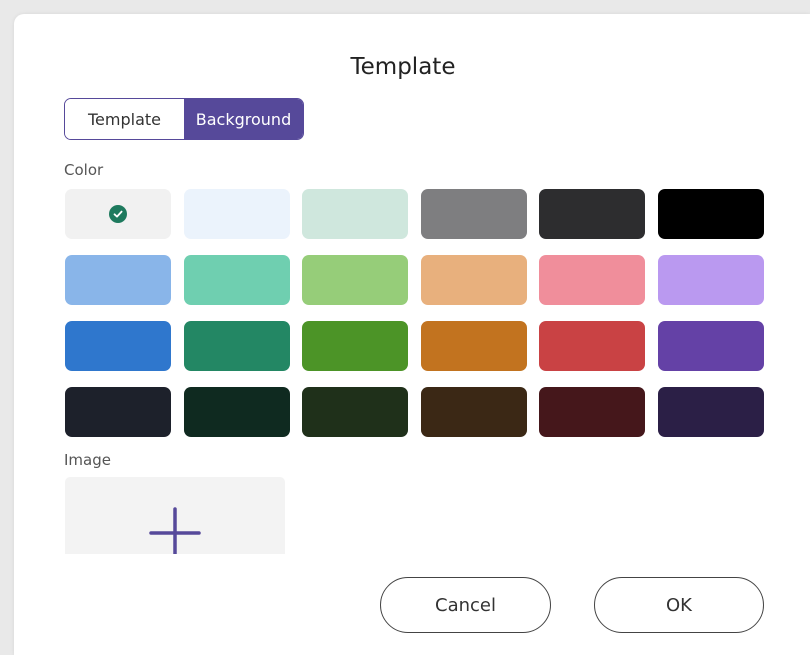 This screenshot has width=810, height=655. I want to click on color-section-label: Color, so click(84, 170).